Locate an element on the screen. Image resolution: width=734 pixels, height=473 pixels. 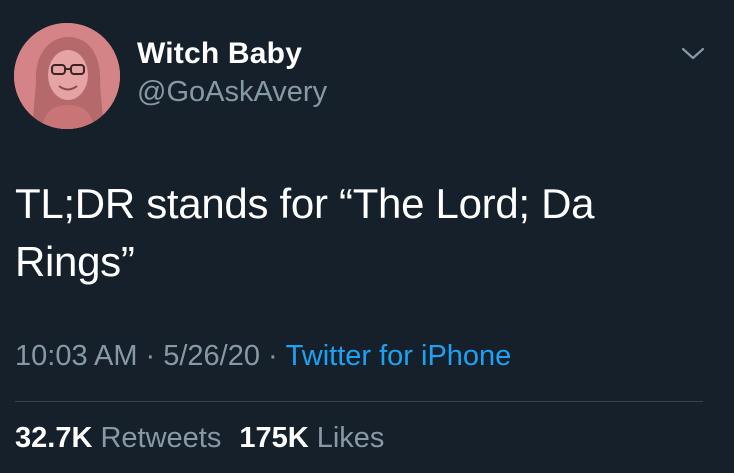
likes-stat: 175K Likes is located at coordinates (311, 438).